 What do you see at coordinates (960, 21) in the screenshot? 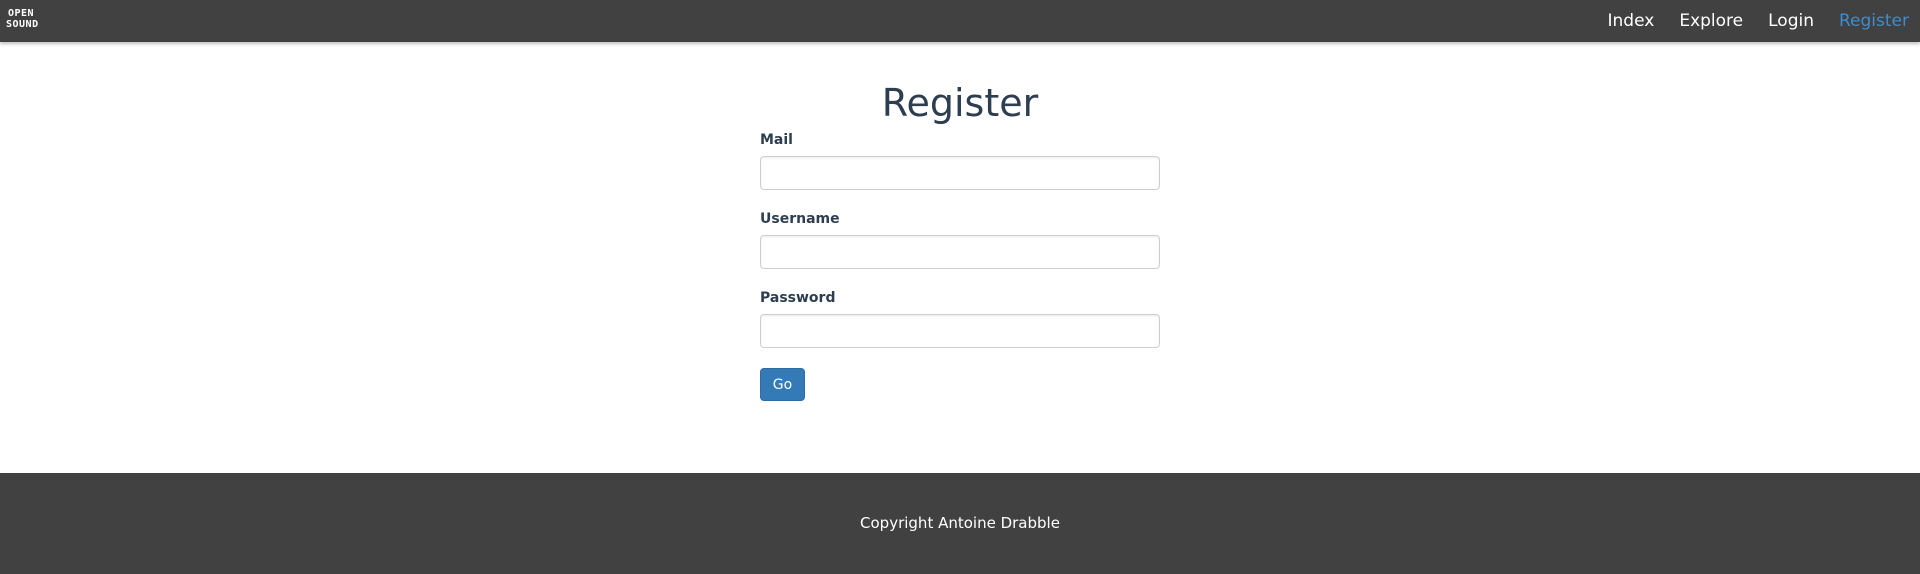
I see `navbar: OPEN SOUND Index Explore Login Register` at bounding box center [960, 21].